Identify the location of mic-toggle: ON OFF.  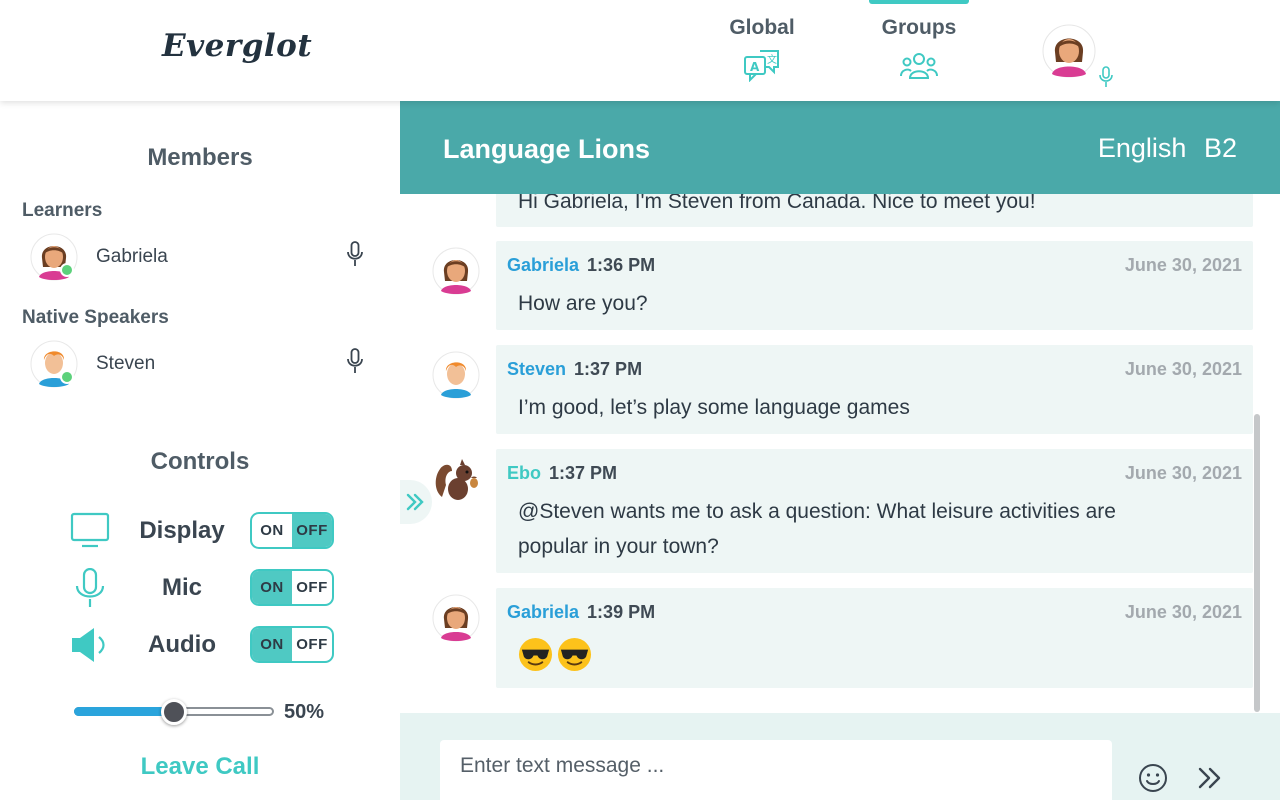
(292, 587).